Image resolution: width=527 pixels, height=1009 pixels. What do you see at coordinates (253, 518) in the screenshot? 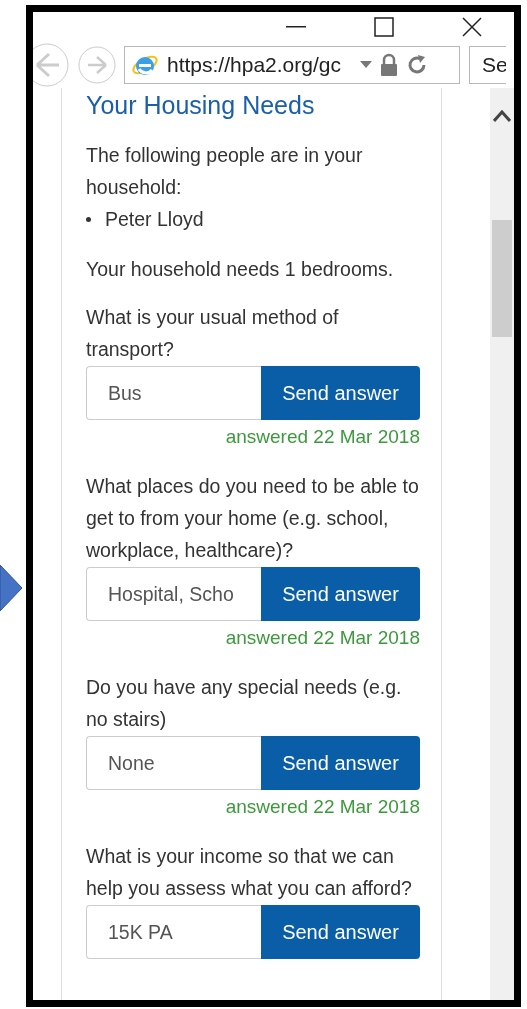
I see `question-text: What places do you need to be able to get to from your home (e.g. school, workplace, healthcare)?` at bounding box center [253, 518].